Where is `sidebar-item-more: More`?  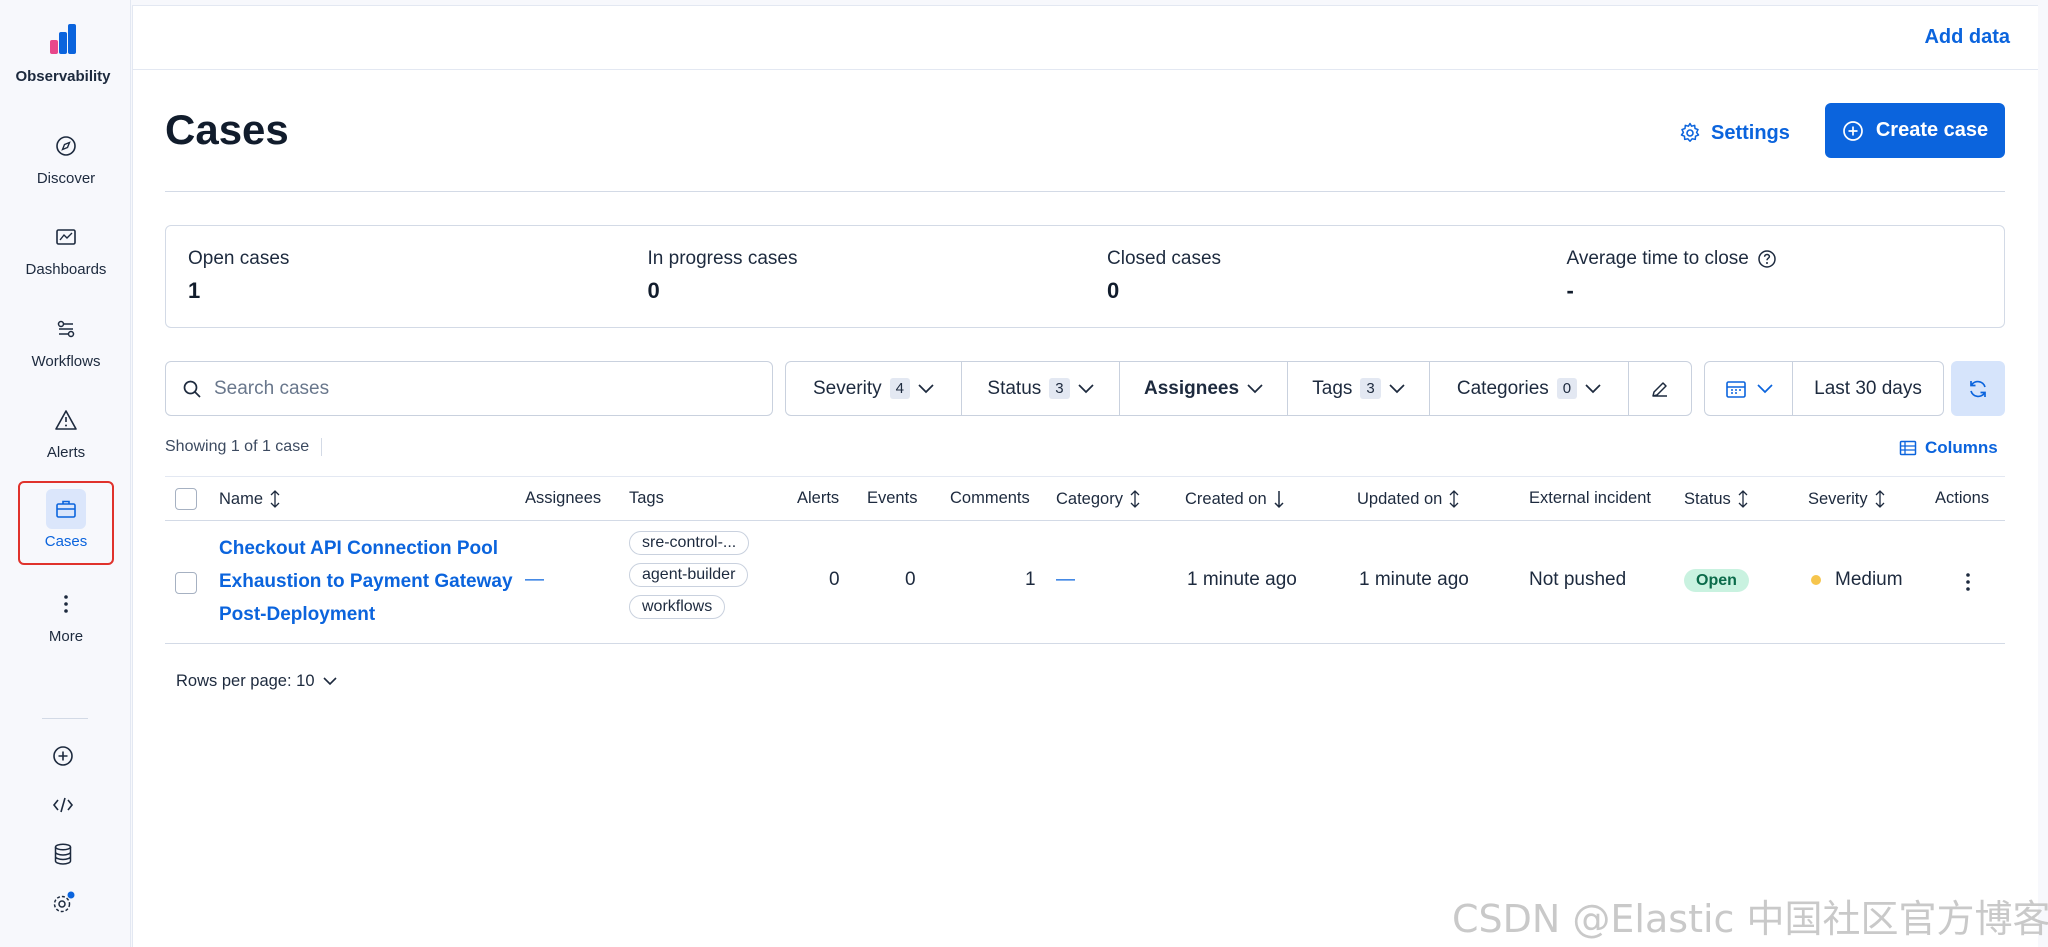
sidebar-item-more: More is located at coordinates (66, 619).